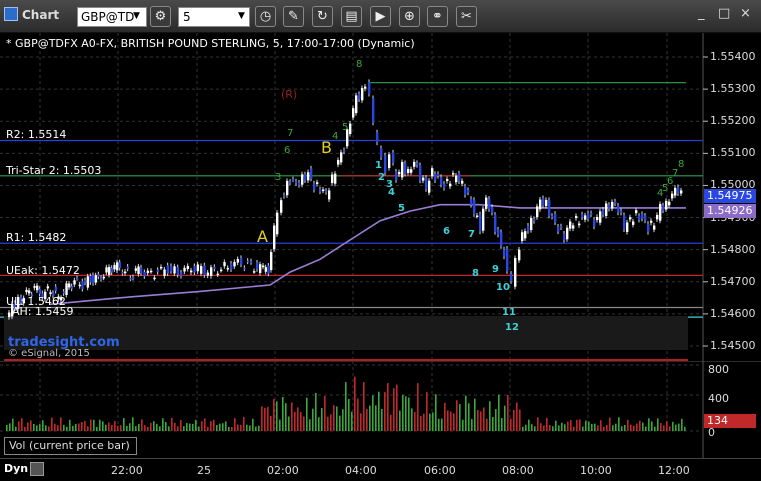  Describe the element at coordinates (36, 237) in the screenshot. I see `r1-label: R1: 1.5482` at that location.